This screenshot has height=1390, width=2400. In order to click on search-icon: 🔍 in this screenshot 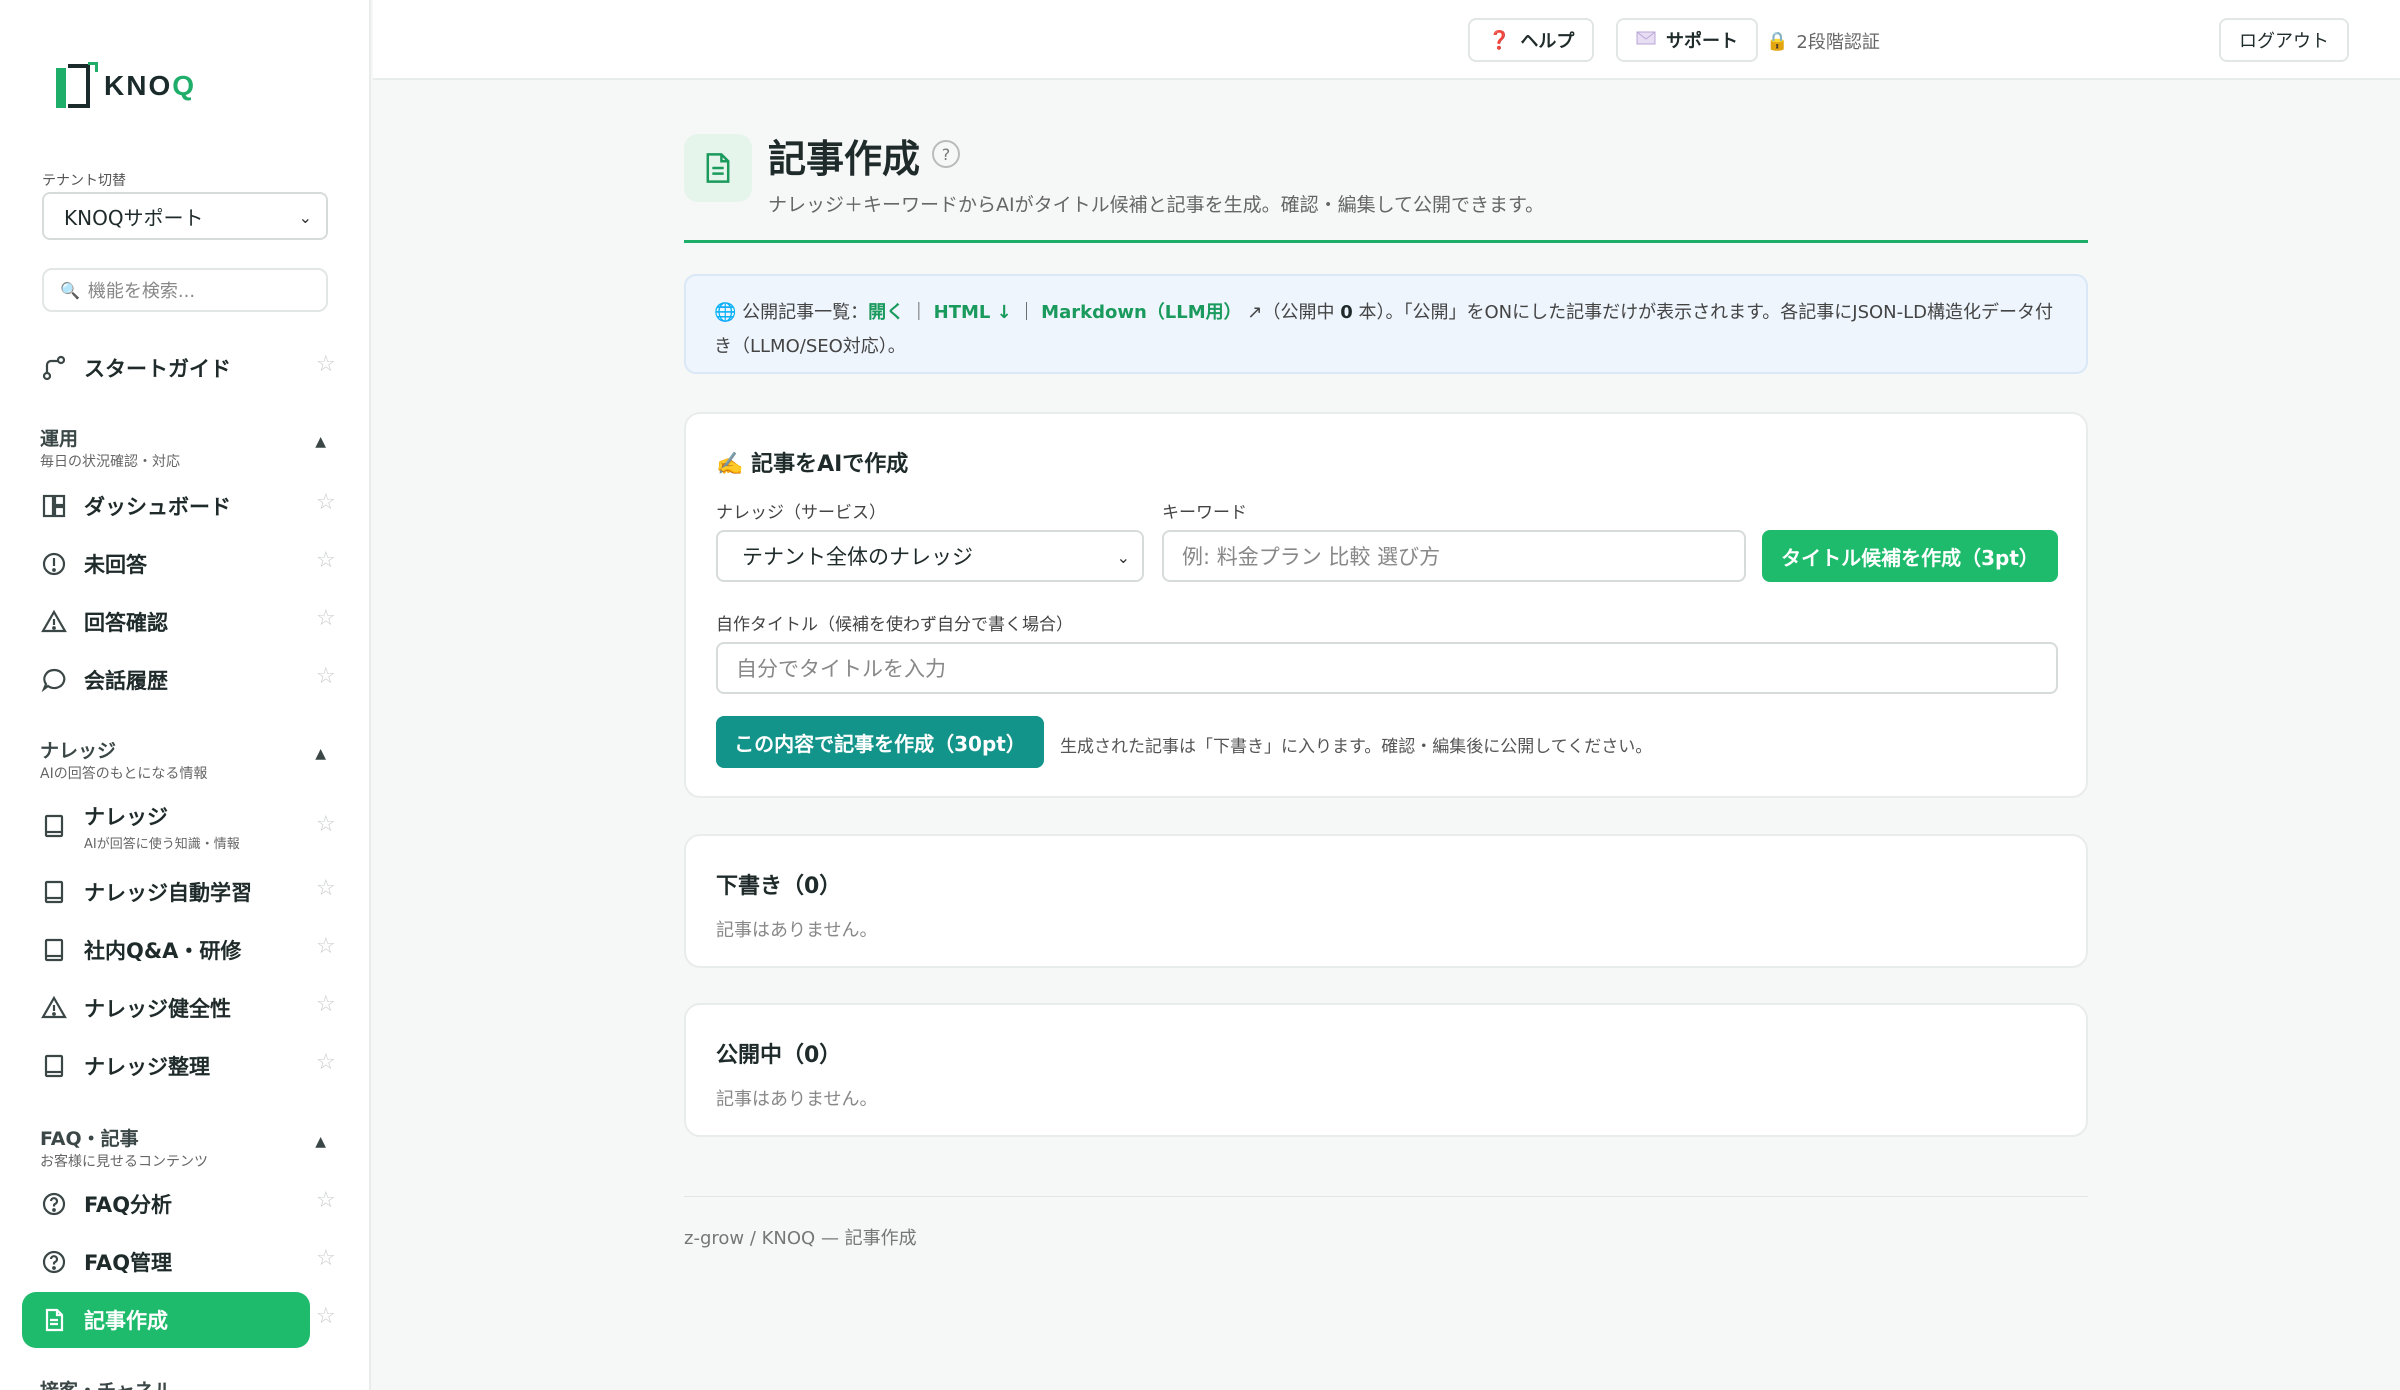, I will do `click(70, 290)`.